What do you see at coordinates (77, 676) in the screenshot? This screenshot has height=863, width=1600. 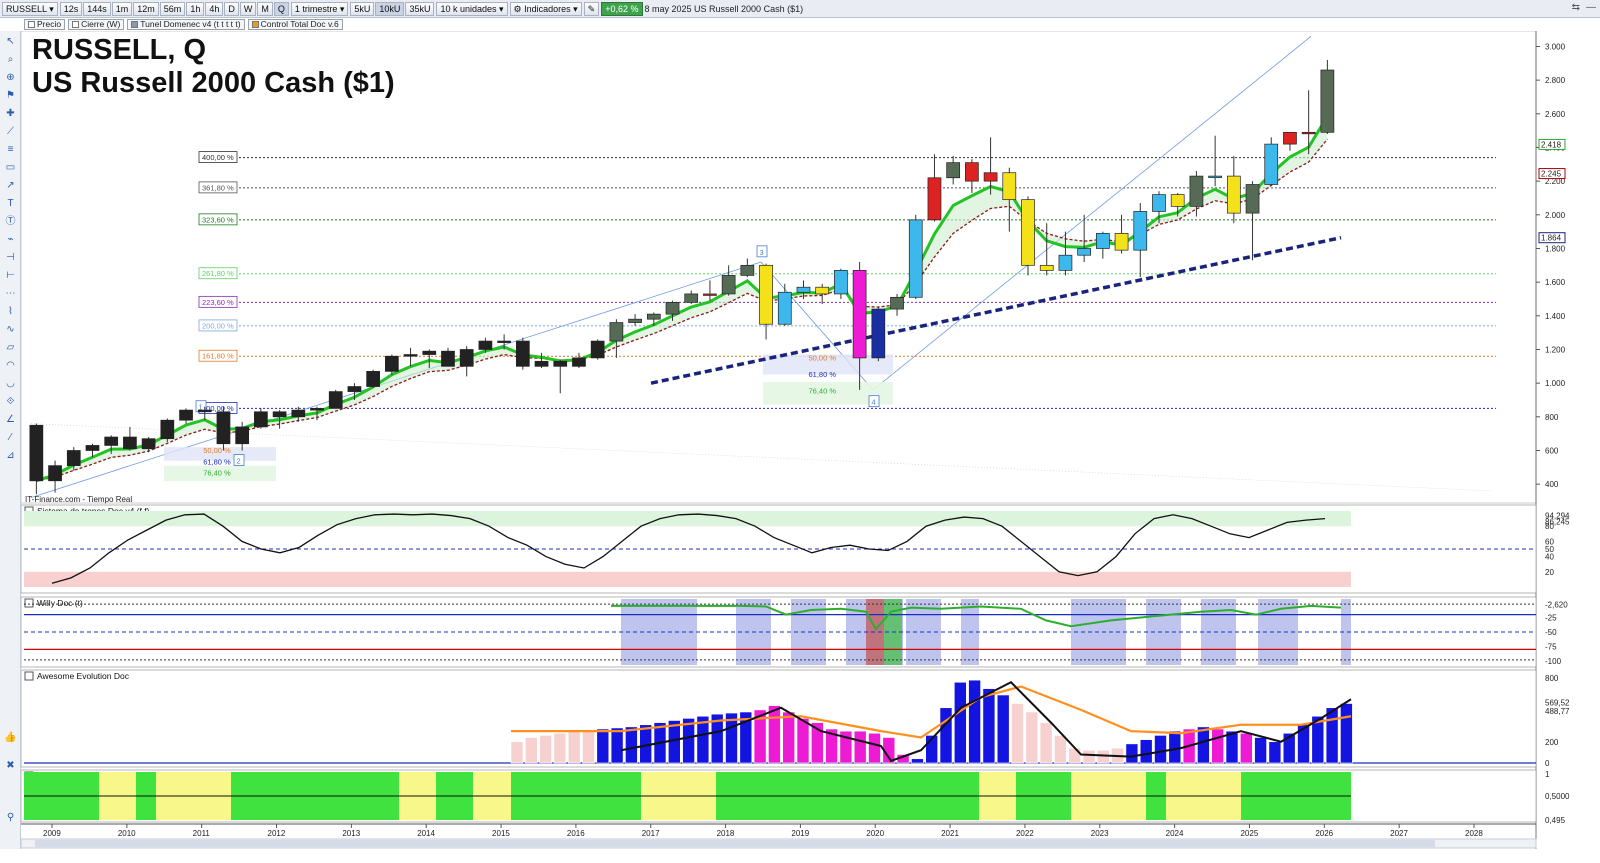 I see `panel-title: Awesome Evolution Doc` at bounding box center [77, 676].